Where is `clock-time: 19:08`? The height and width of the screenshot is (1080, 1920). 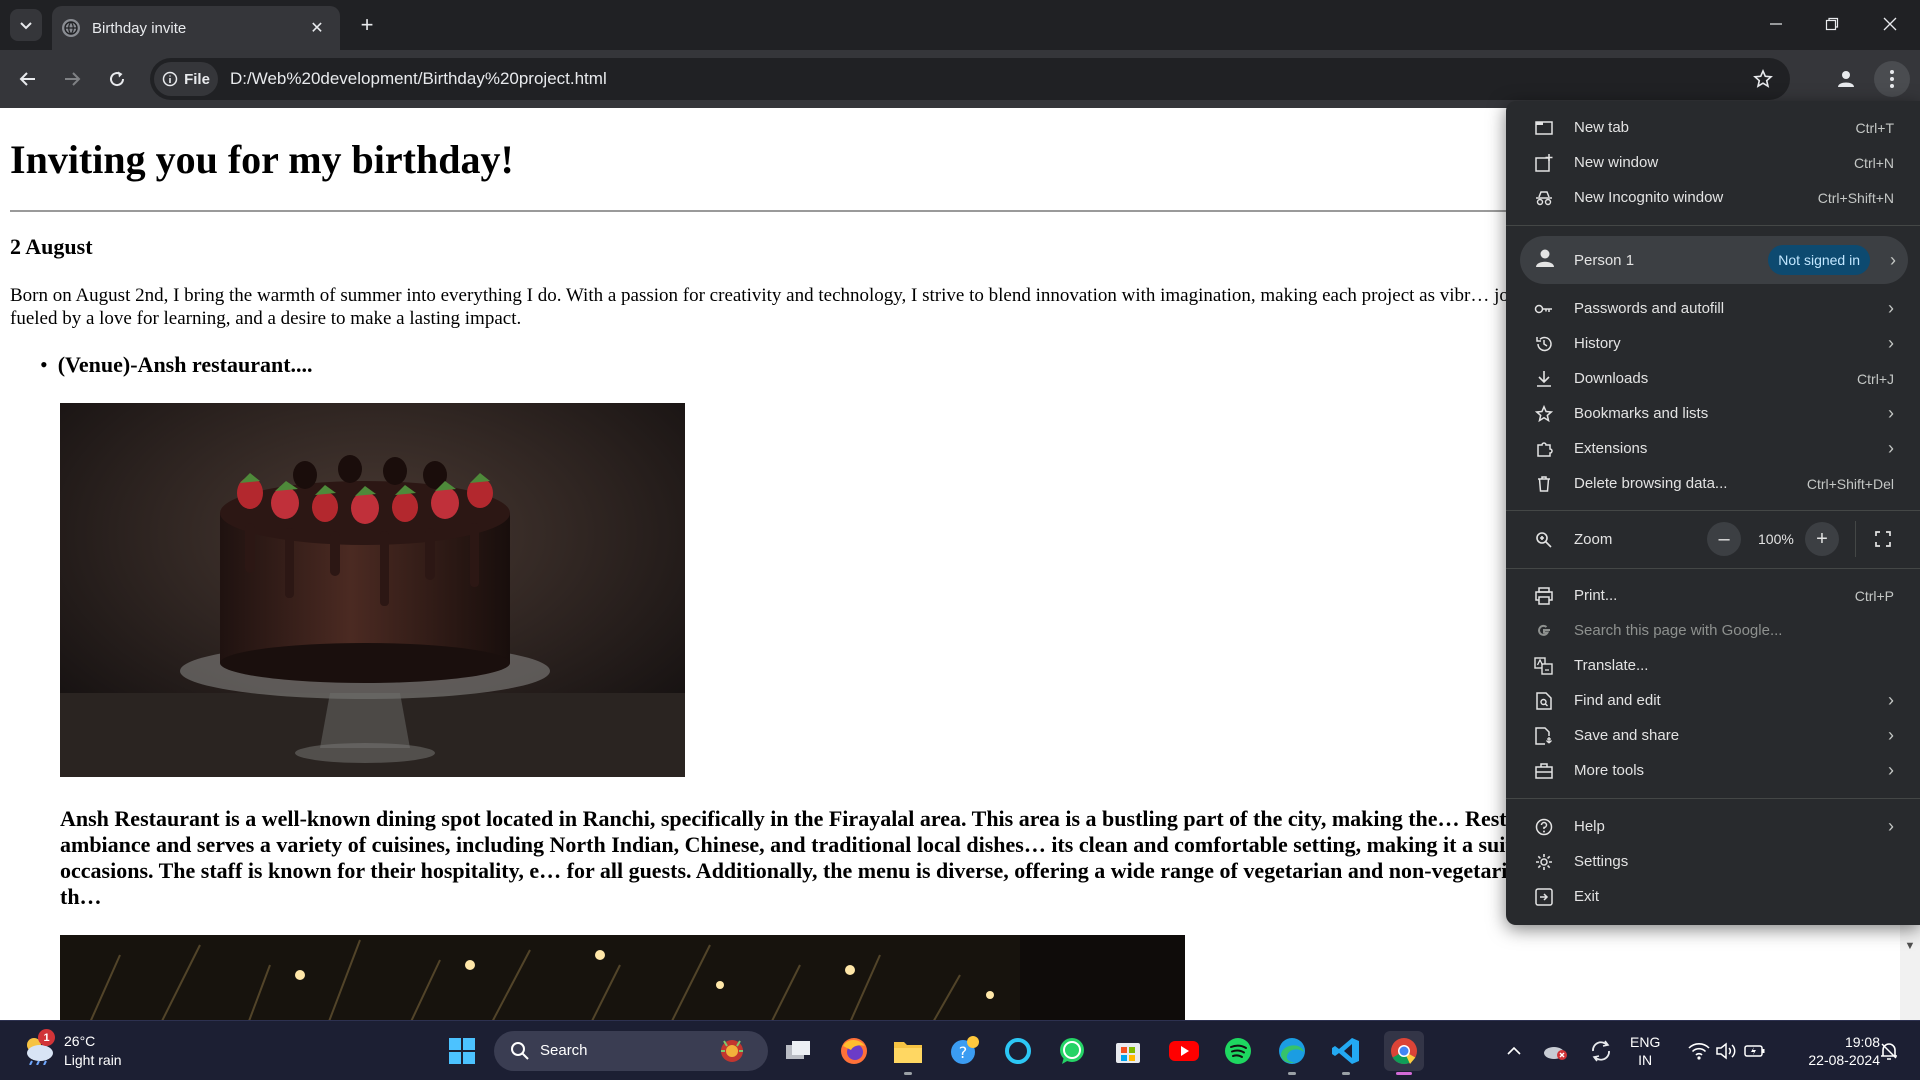
clock-time: 19:08 is located at coordinates (1862, 1042).